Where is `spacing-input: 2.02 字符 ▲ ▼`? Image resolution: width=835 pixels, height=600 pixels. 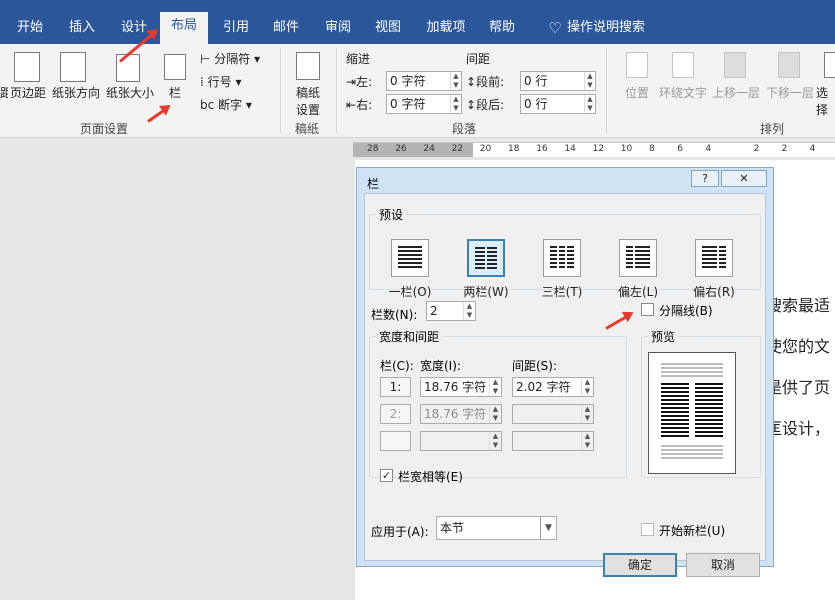 spacing-input: 2.02 字符 ▲ ▼ is located at coordinates (553, 387).